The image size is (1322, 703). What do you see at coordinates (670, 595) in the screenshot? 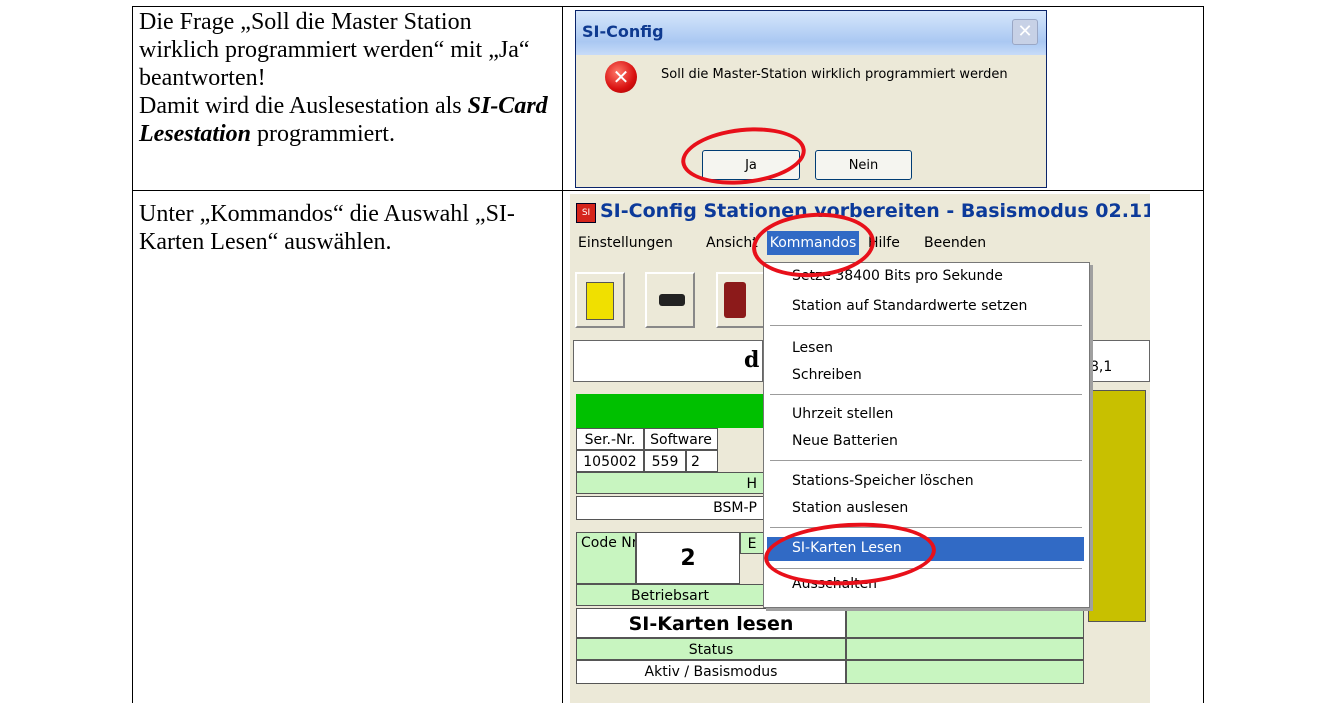
I see `betriebsart-label: Betriebsart` at bounding box center [670, 595].